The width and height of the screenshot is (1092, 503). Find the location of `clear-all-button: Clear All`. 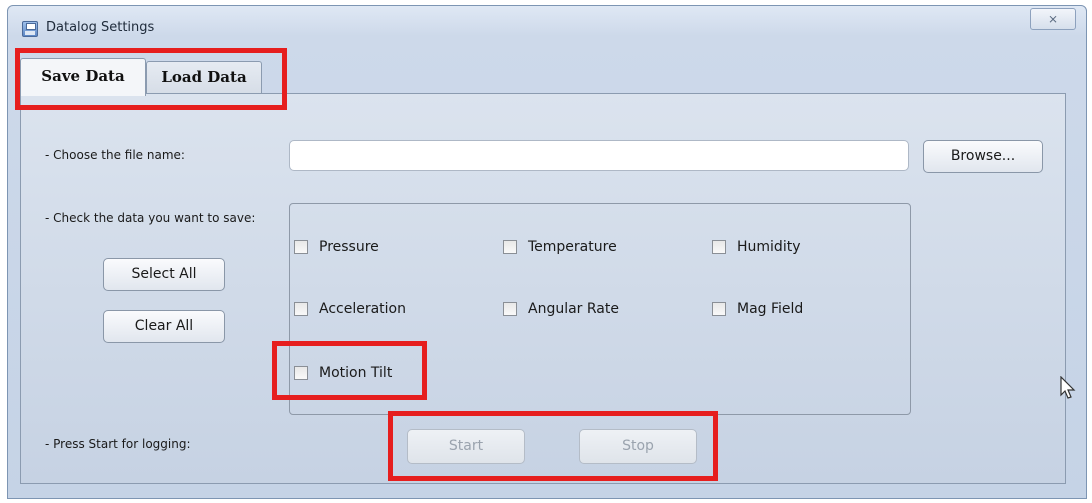

clear-all-button: Clear All is located at coordinates (164, 326).